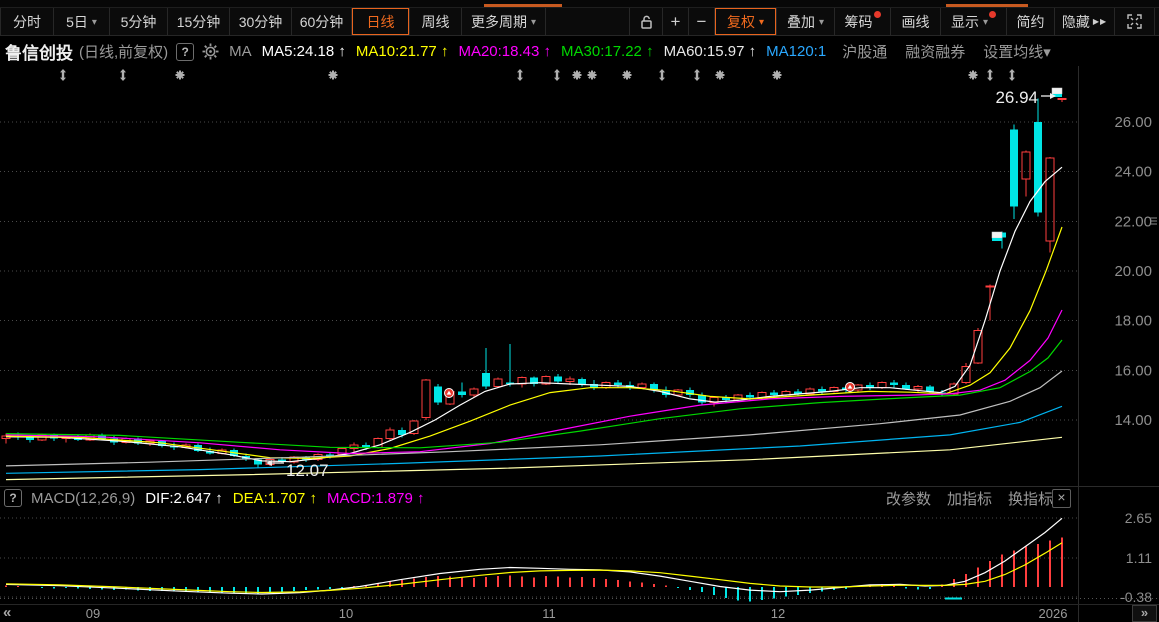 The height and width of the screenshot is (622, 1159). I want to click on price-axis-label: 14.00, so click(1133, 420).